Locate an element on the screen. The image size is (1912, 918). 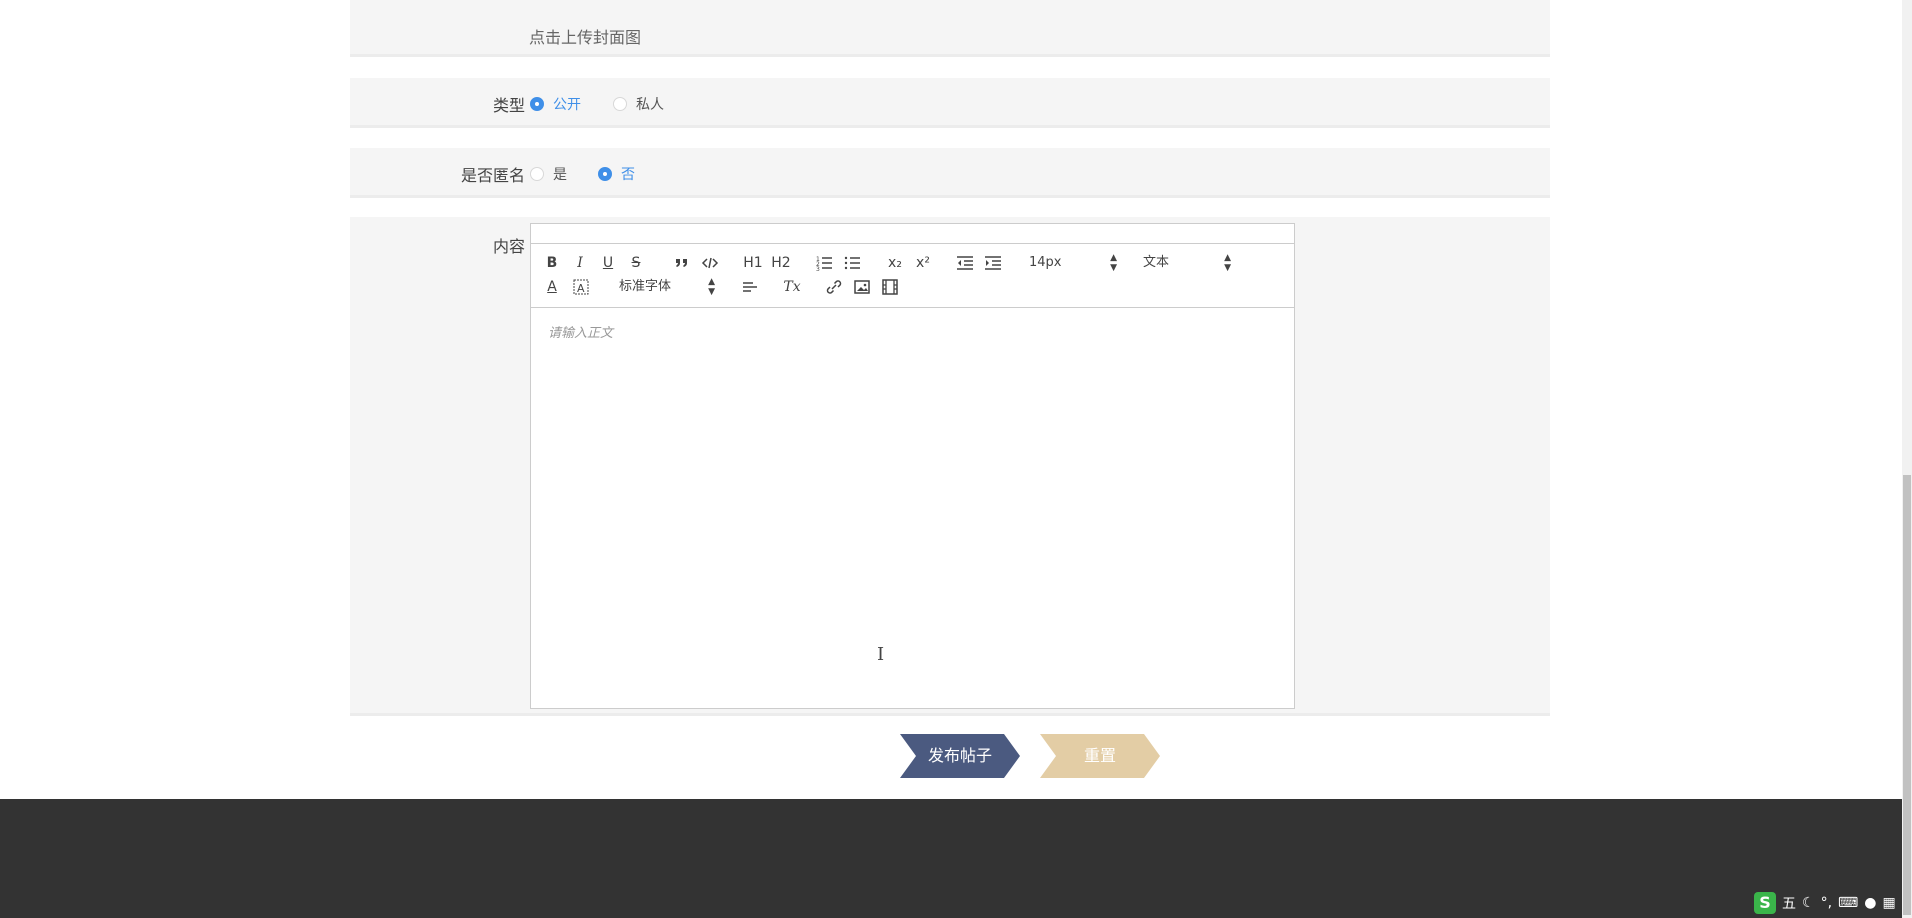
video-button is located at coordinates (890, 287).